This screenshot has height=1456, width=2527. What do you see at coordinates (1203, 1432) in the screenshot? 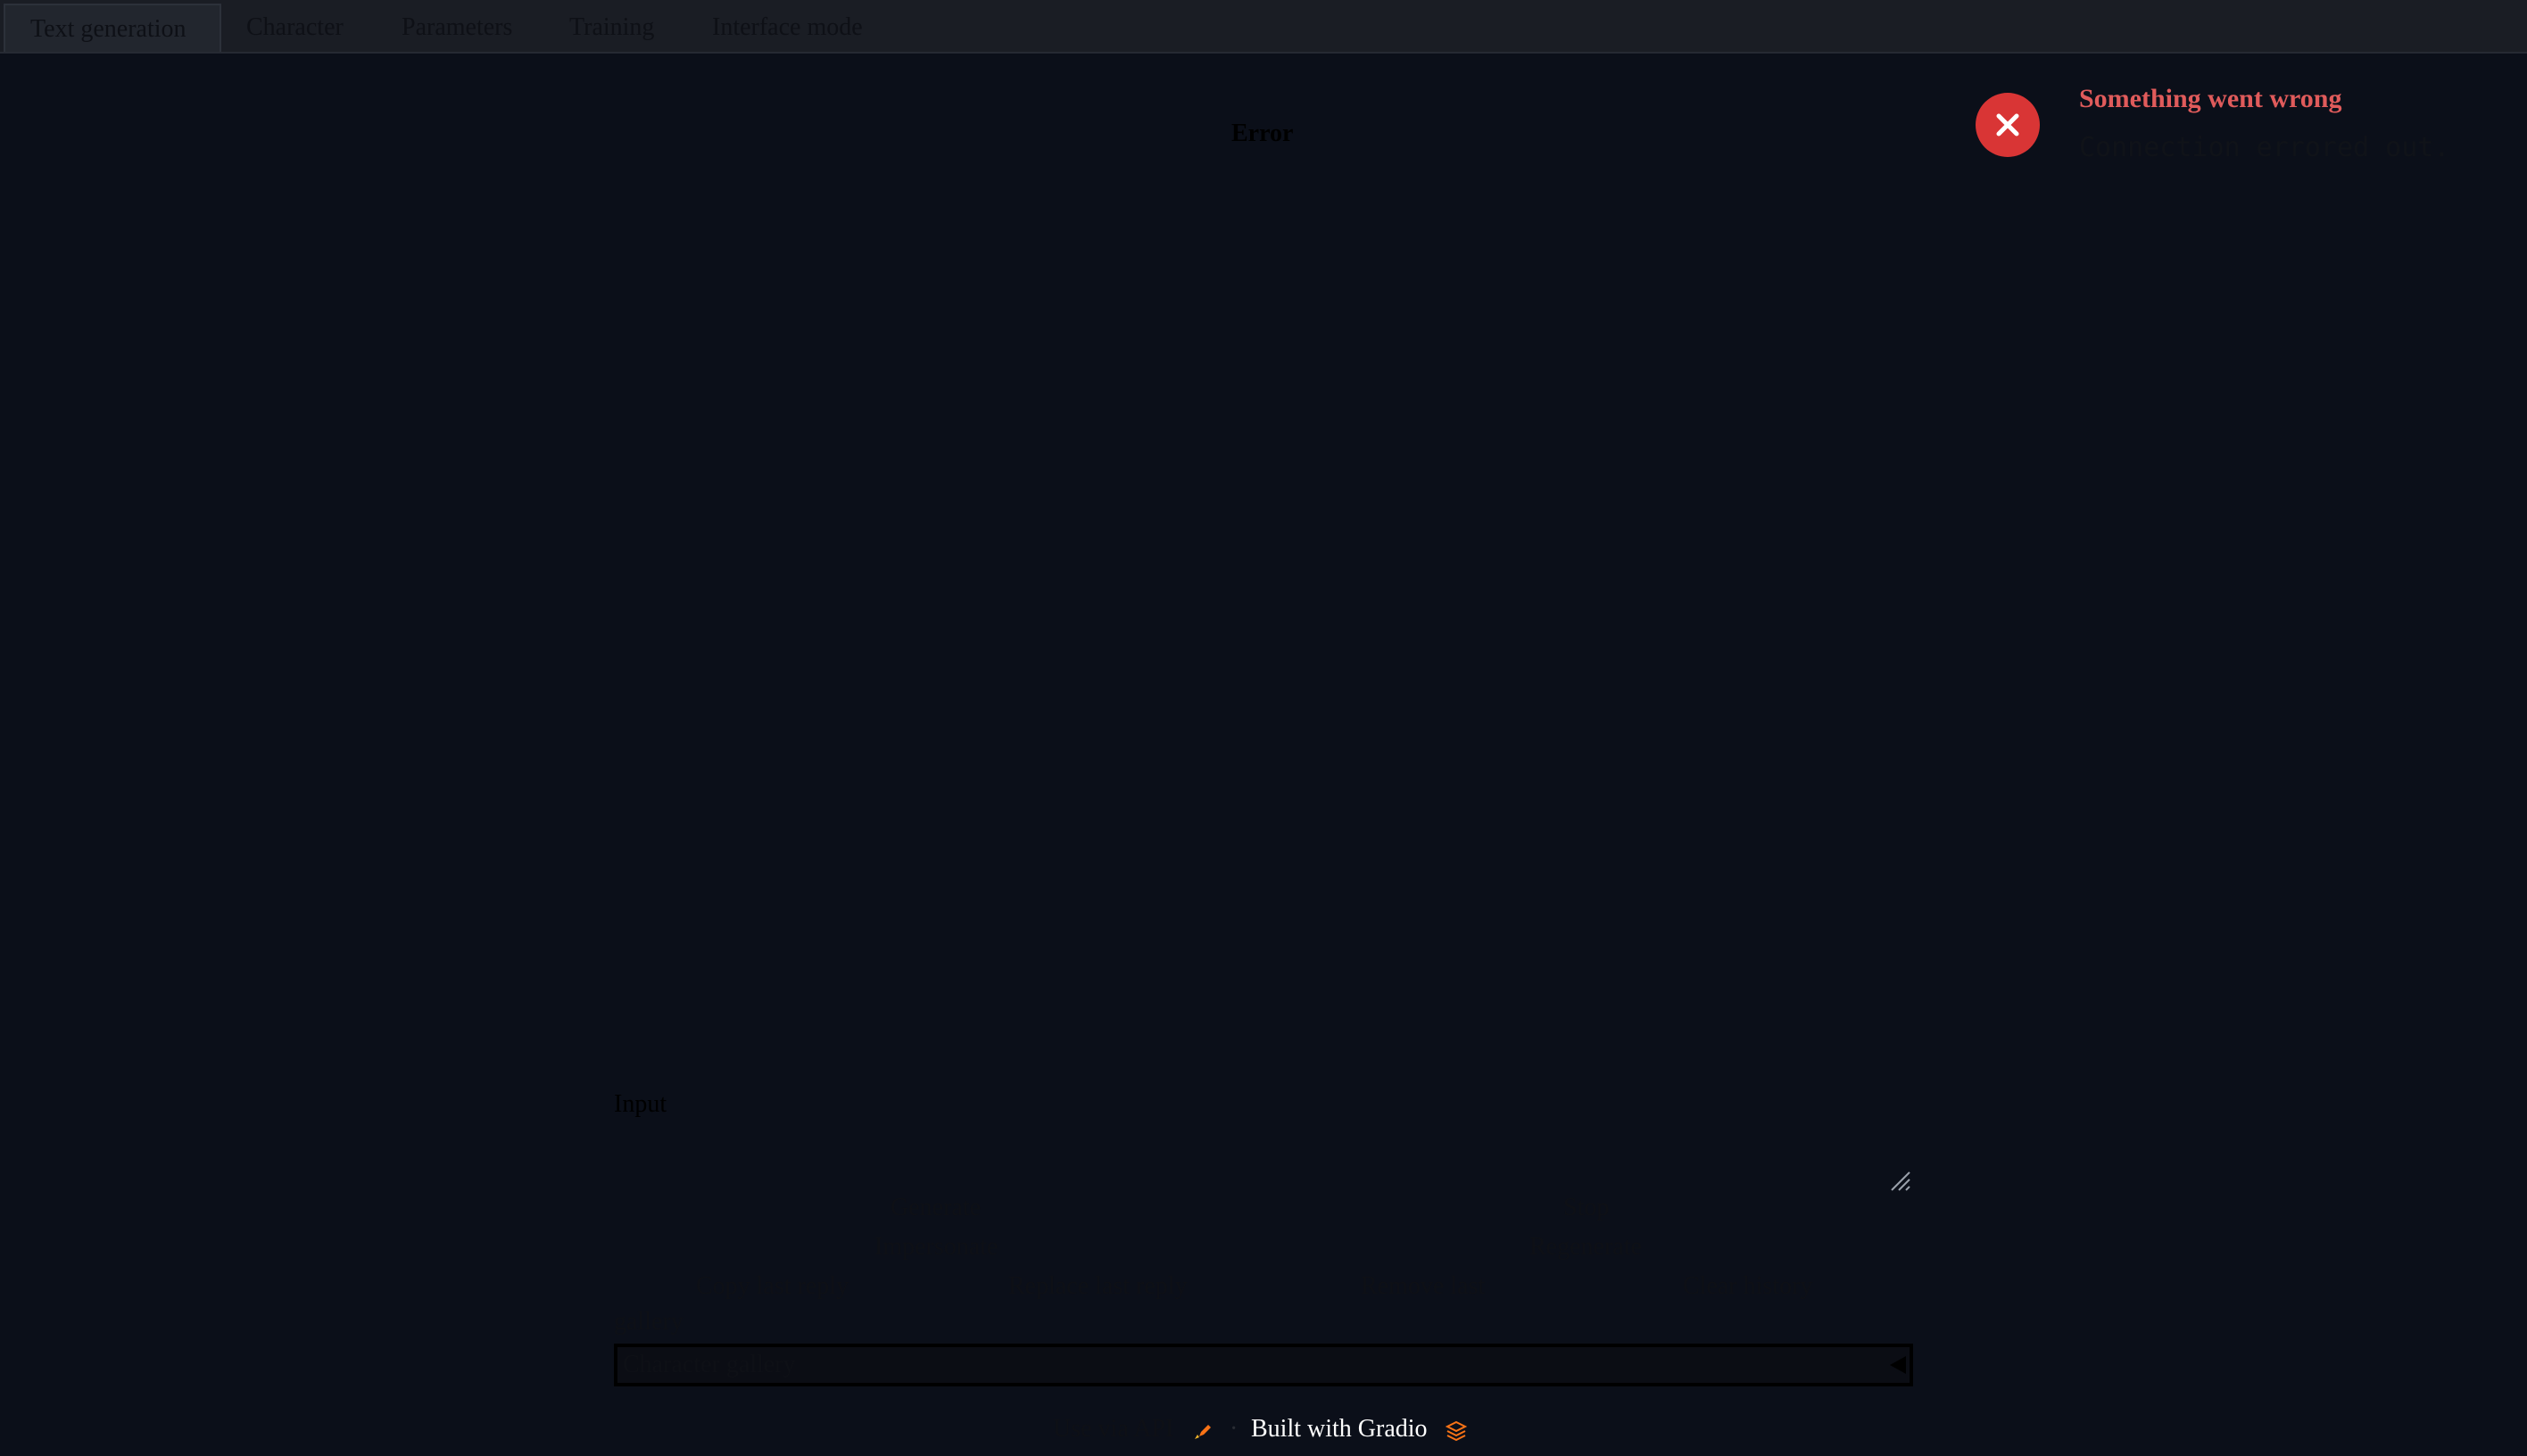
I see `rocket-icon` at bounding box center [1203, 1432].